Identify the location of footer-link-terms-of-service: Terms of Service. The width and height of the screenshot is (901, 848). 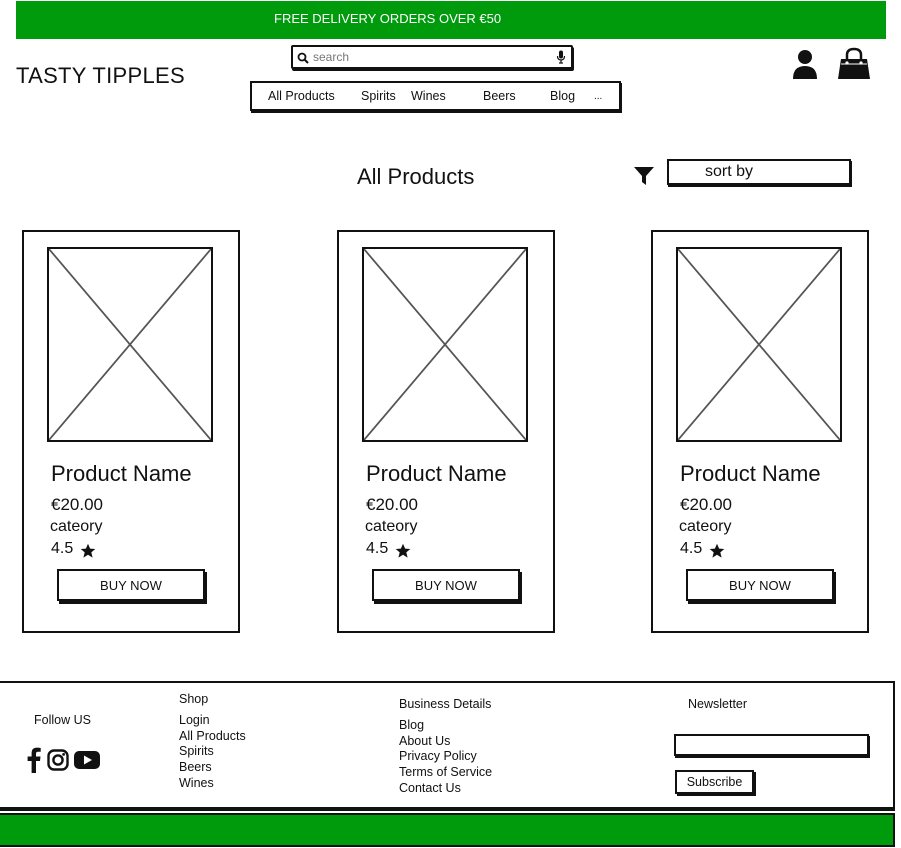
(445, 772).